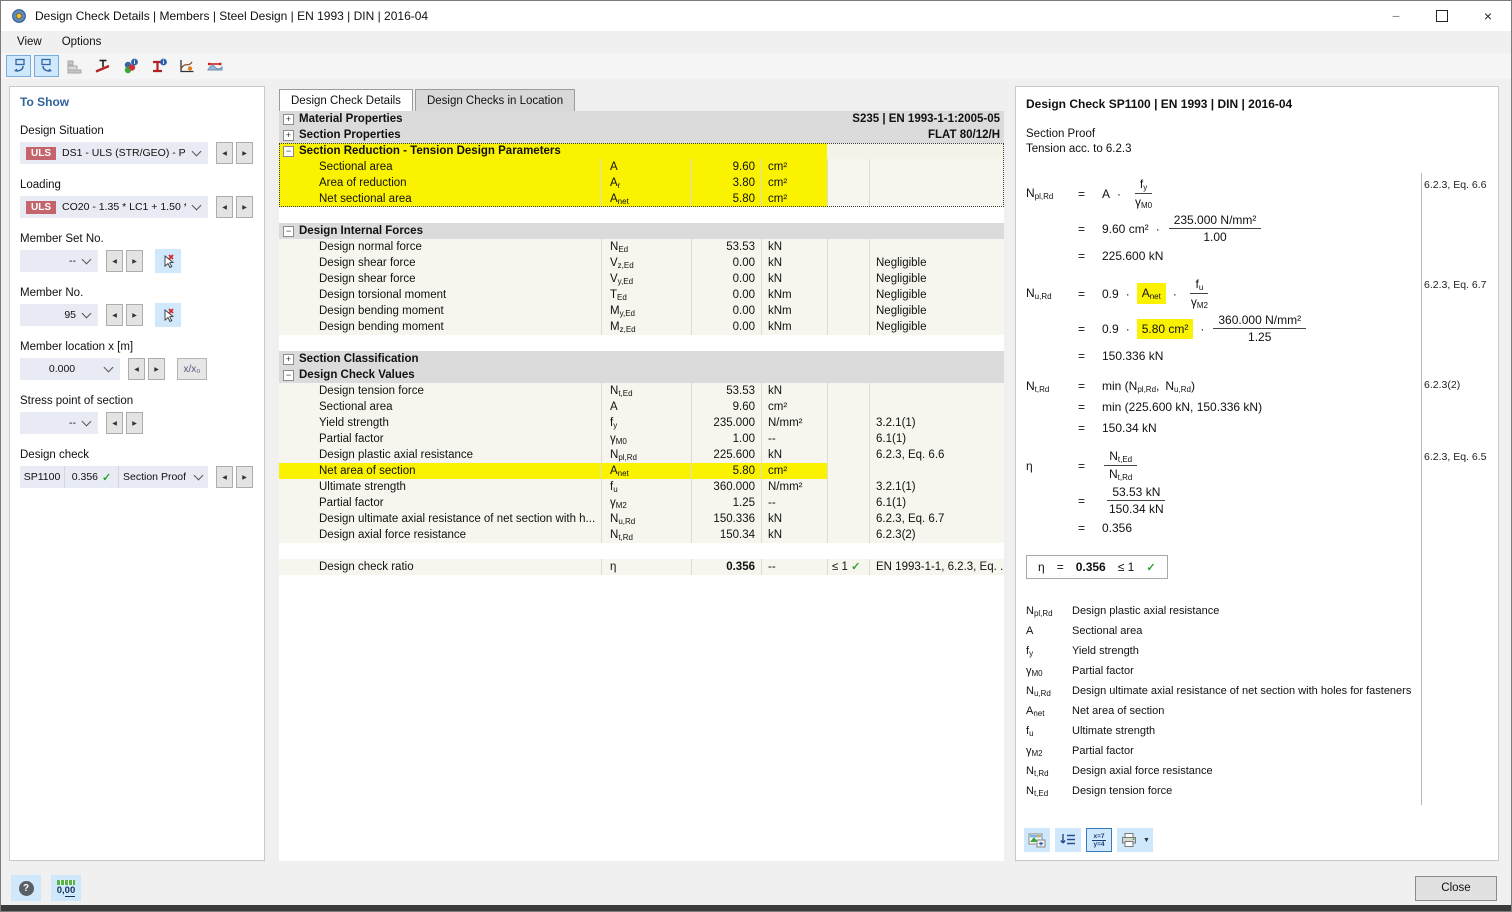 This screenshot has height=912, width=1512. I want to click on chevron-down-icon, so click(86, 259).